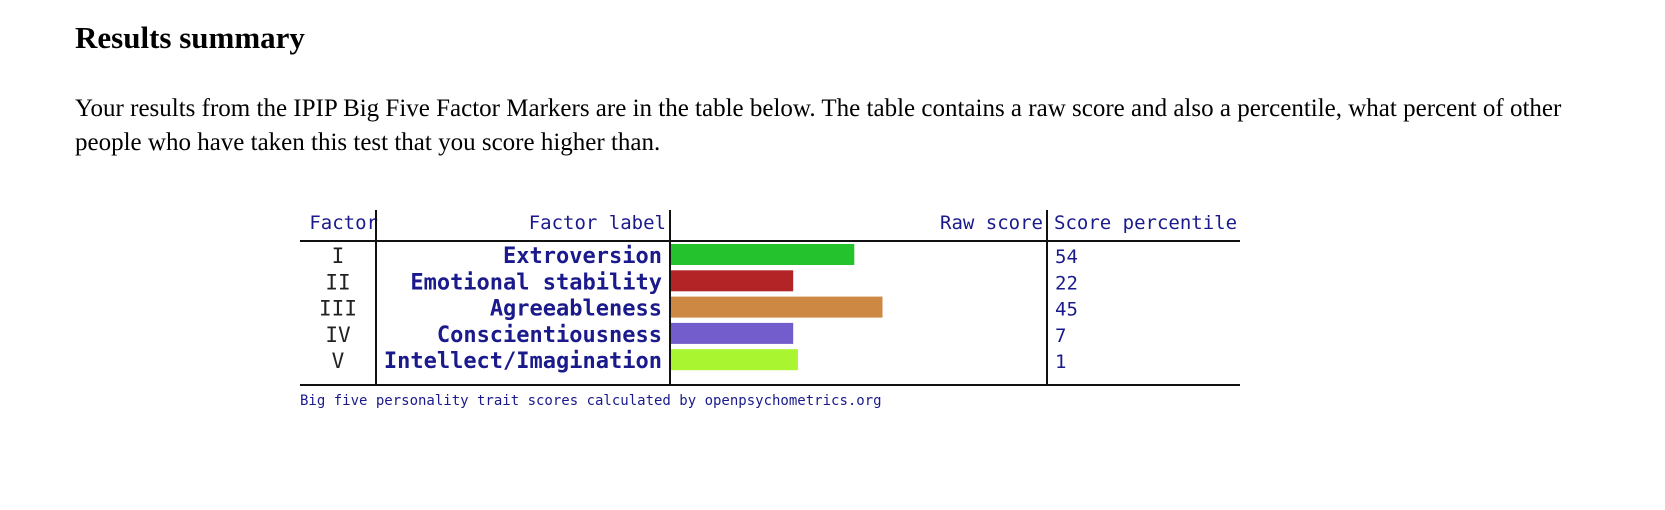 The height and width of the screenshot is (510, 1665). Describe the element at coordinates (1066, 257) in the screenshot. I see `score-percentile: 54` at that location.